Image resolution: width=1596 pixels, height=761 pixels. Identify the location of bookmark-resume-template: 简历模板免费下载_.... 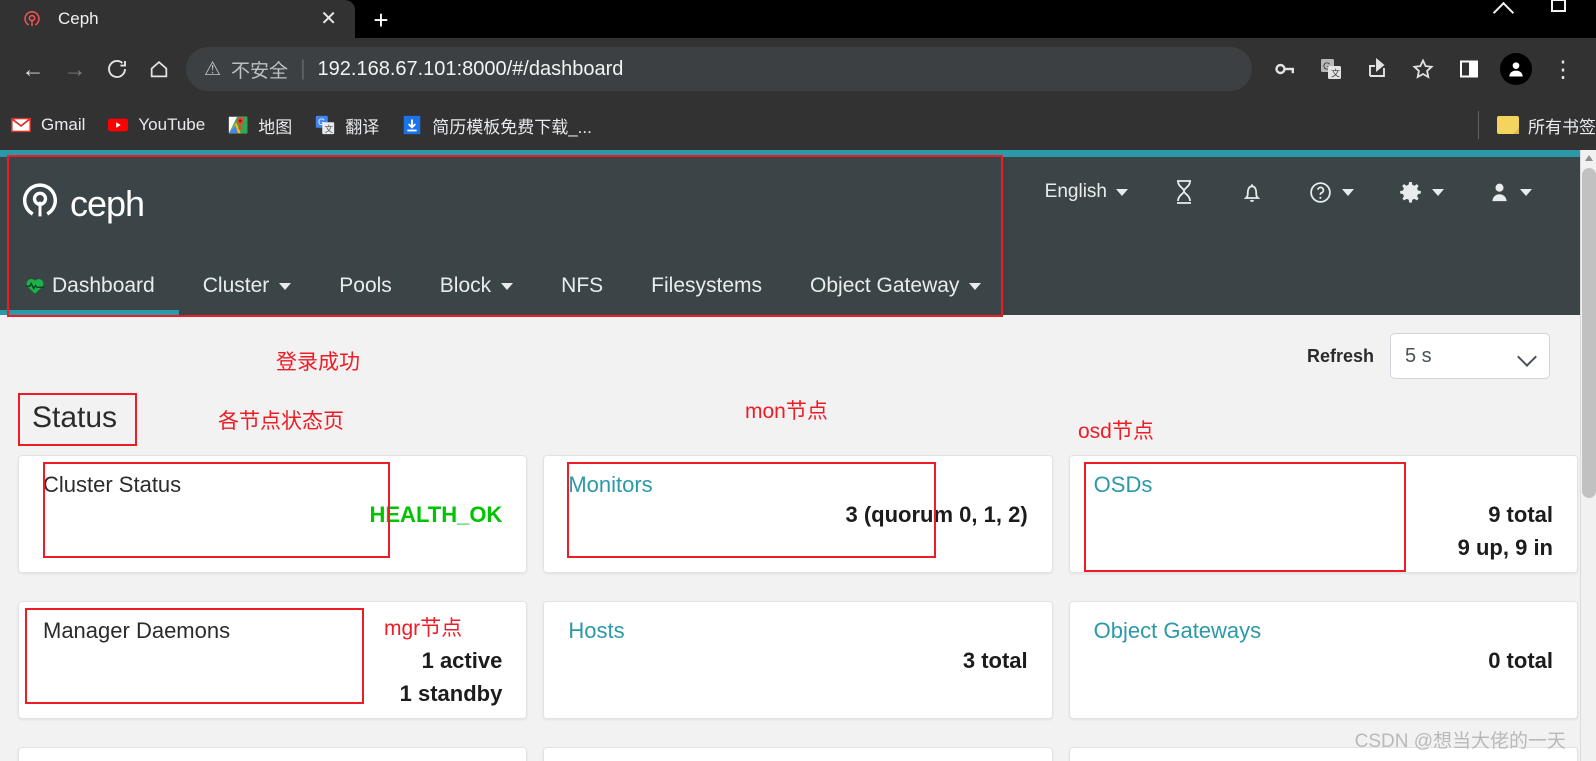
(496, 125).